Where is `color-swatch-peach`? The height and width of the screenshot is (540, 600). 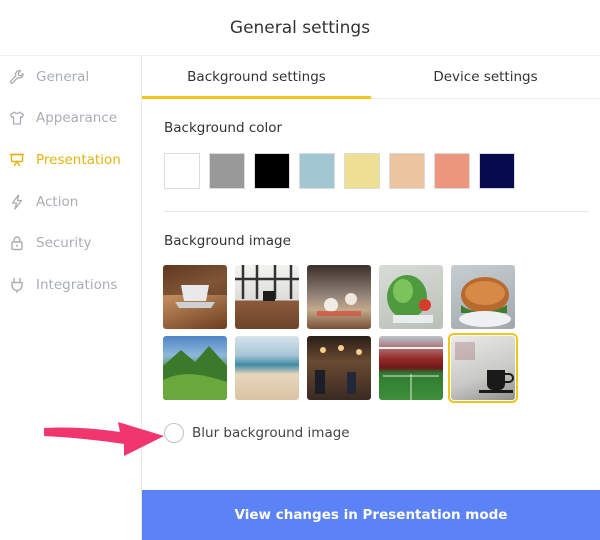
color-swatch-peach is located at coordinates (407, 171).